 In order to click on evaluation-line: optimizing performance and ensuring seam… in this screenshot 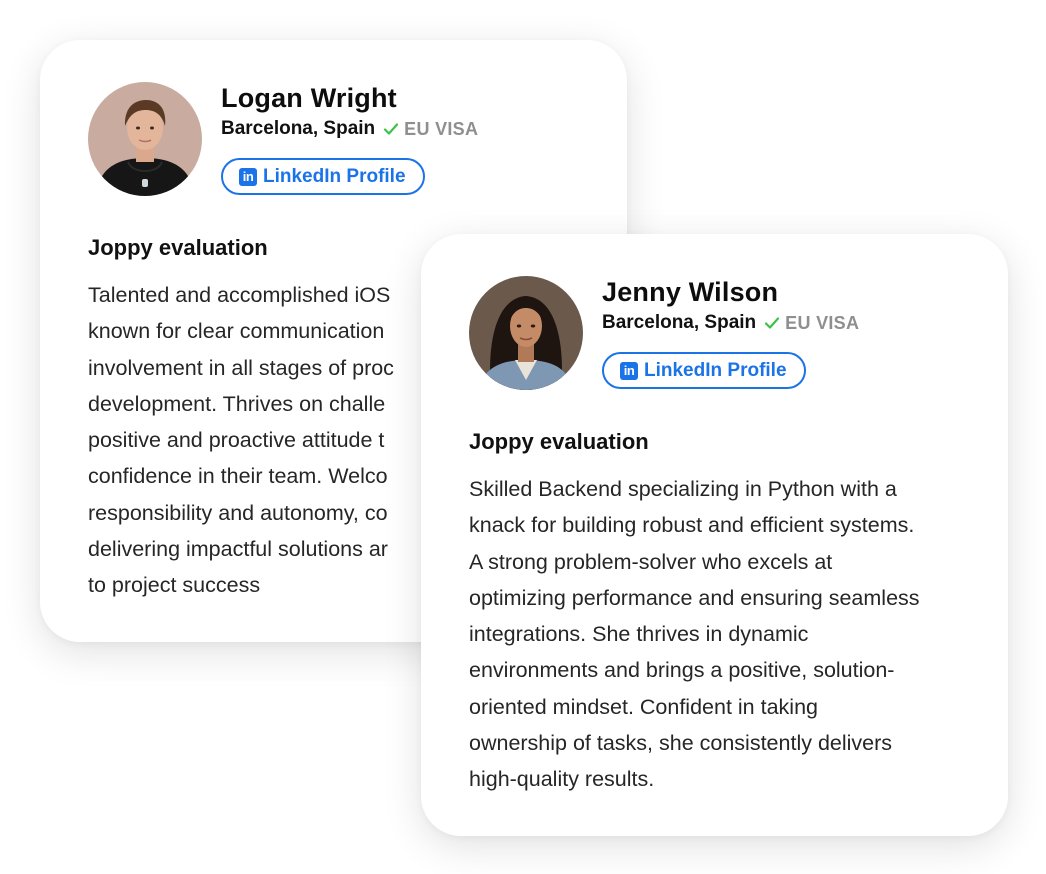, I will do `click(694, 597)`.